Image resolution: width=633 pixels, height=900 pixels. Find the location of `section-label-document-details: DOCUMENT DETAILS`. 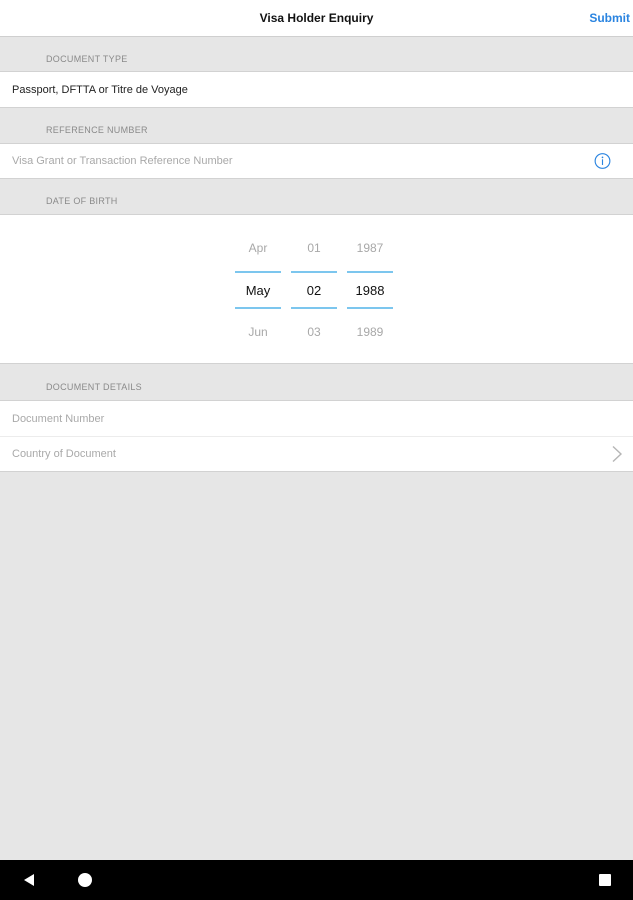

section-label-document-details: DOCUMENT DETAILS is located at coordinates (94, 387).